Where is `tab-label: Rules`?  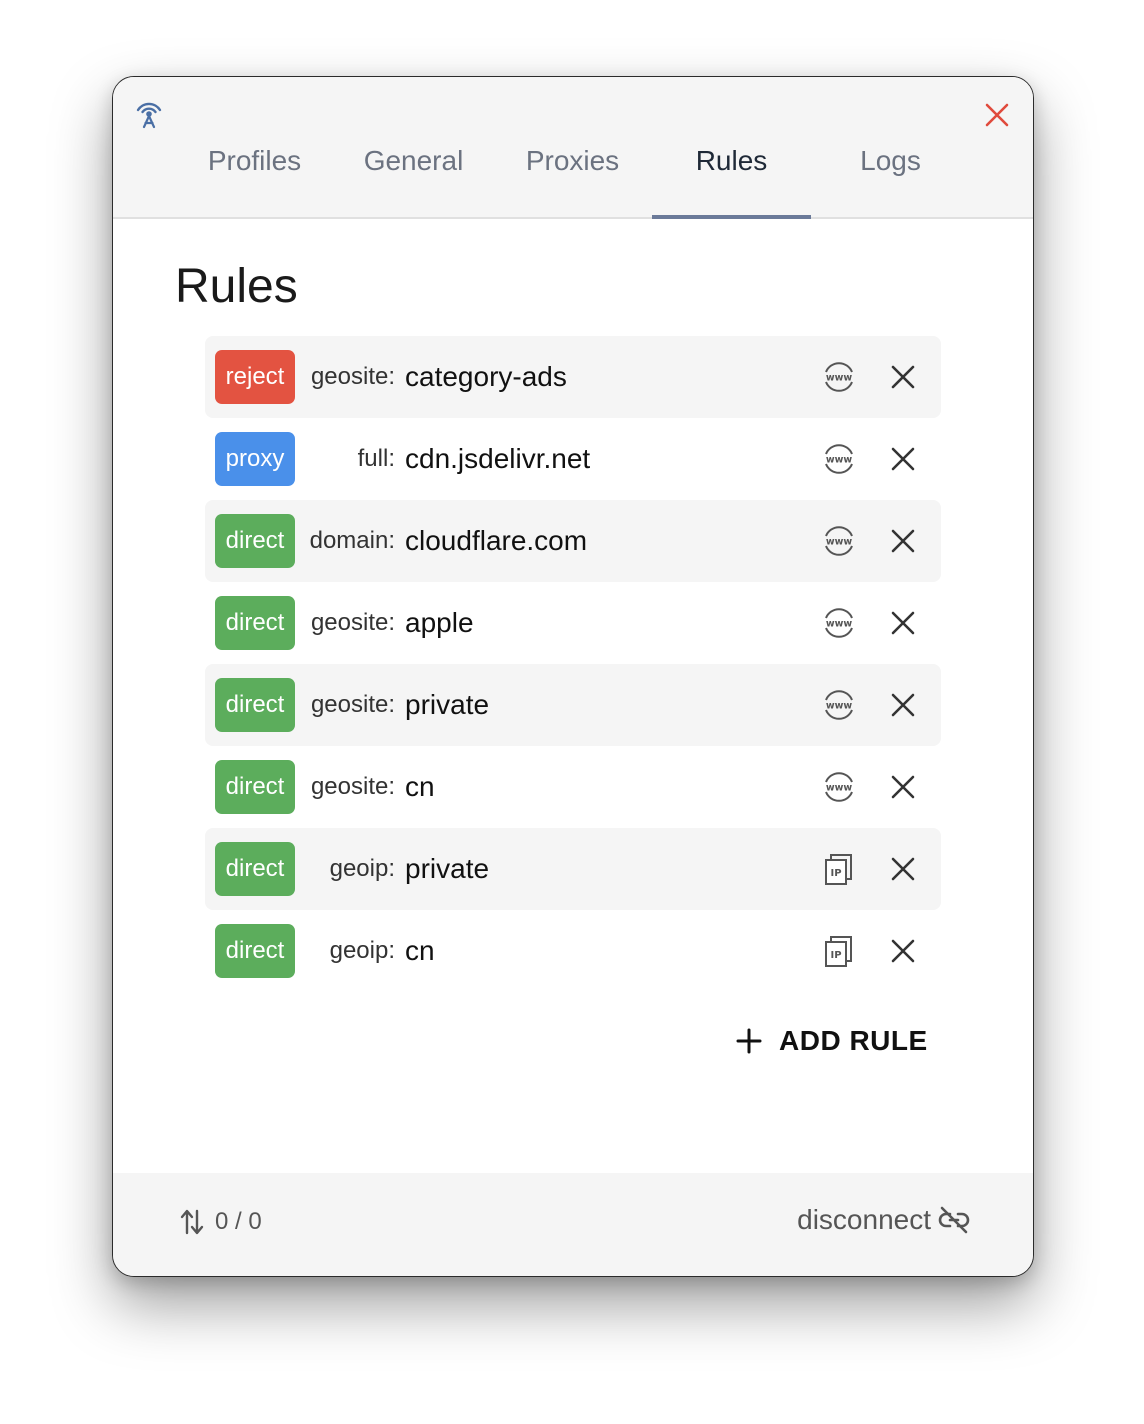 tab-label: Rules is located at coordinates (731, 160).